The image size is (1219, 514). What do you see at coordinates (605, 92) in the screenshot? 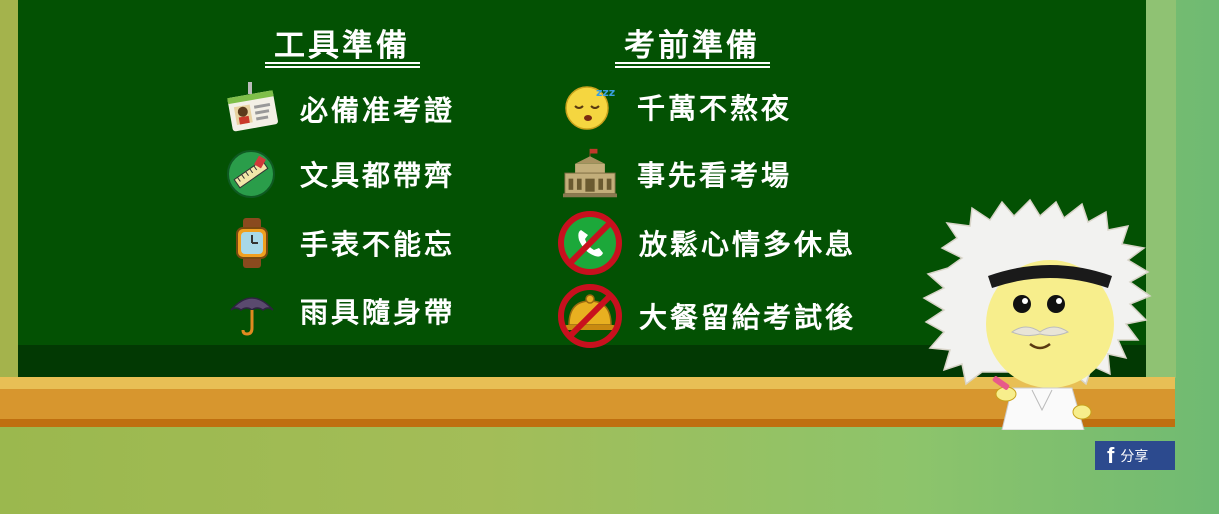
I see `svg-text: zzz` at bounding box center [605, 92].